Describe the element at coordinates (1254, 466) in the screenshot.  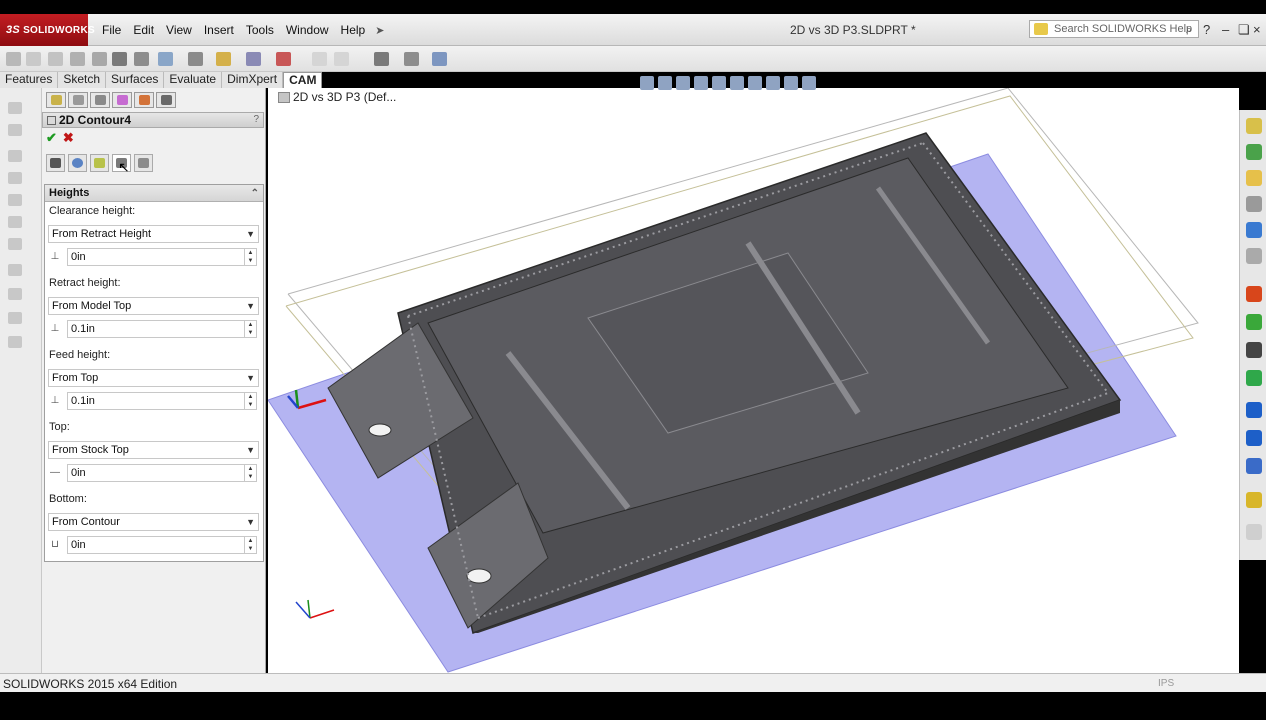
I see `screen-icon` at that location.